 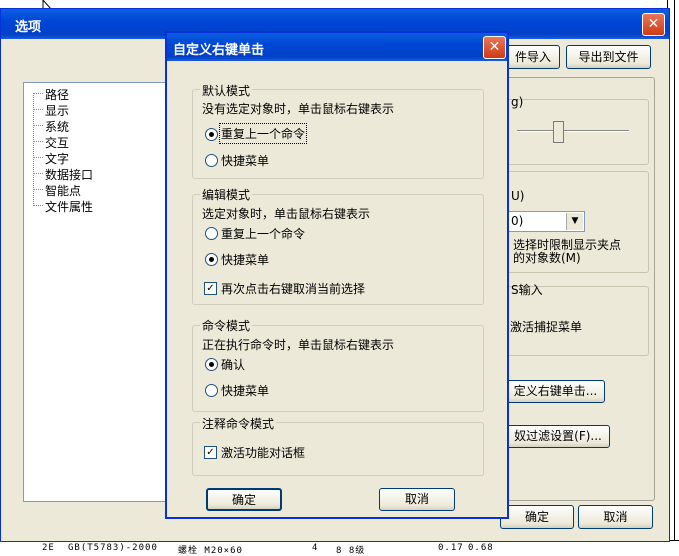 I want to click on import-button: 件导入, so click(x=533, y=57).